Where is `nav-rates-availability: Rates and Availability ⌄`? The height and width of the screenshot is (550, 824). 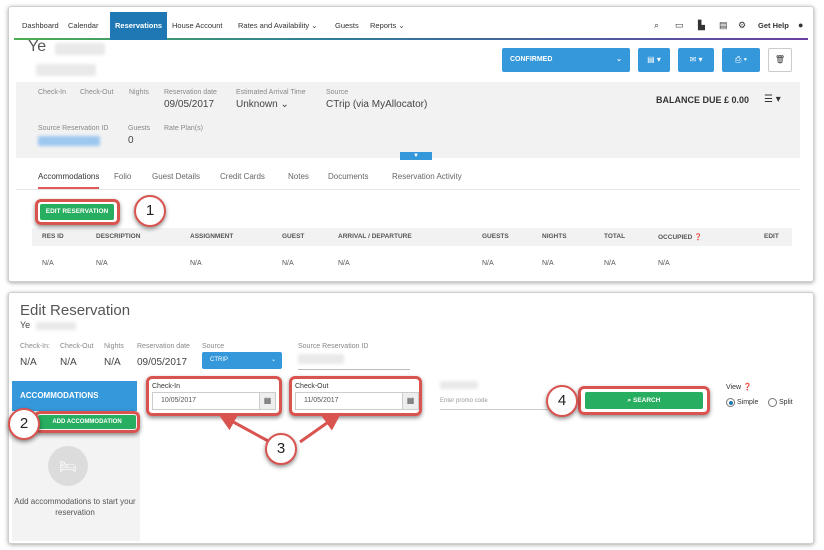
nav-rates-availability: Rates and Availability ⌄ is located at coordinates (278, 26).